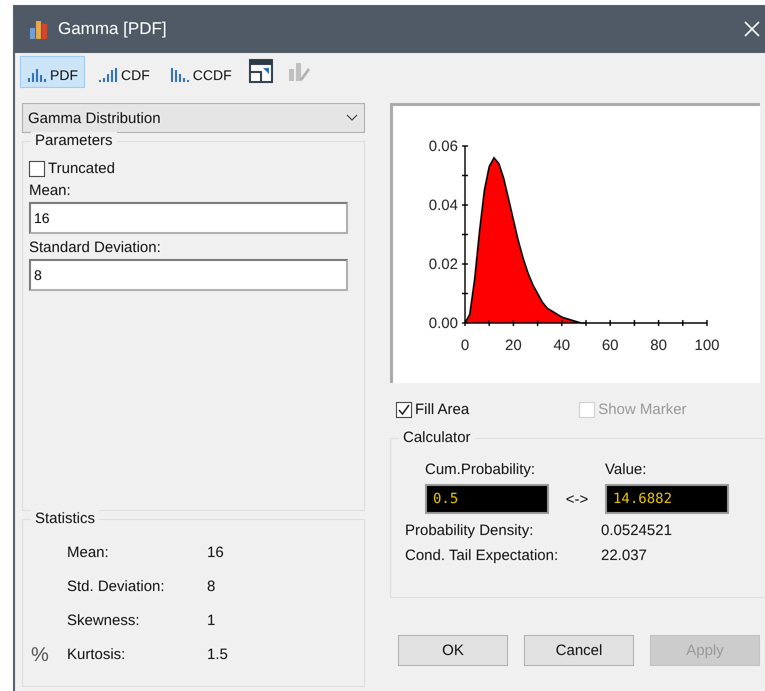 Image resolution: width=765 pixels, height=691 pixels. I want to click on field-label: Cum.Probability:, so click(480, 469).